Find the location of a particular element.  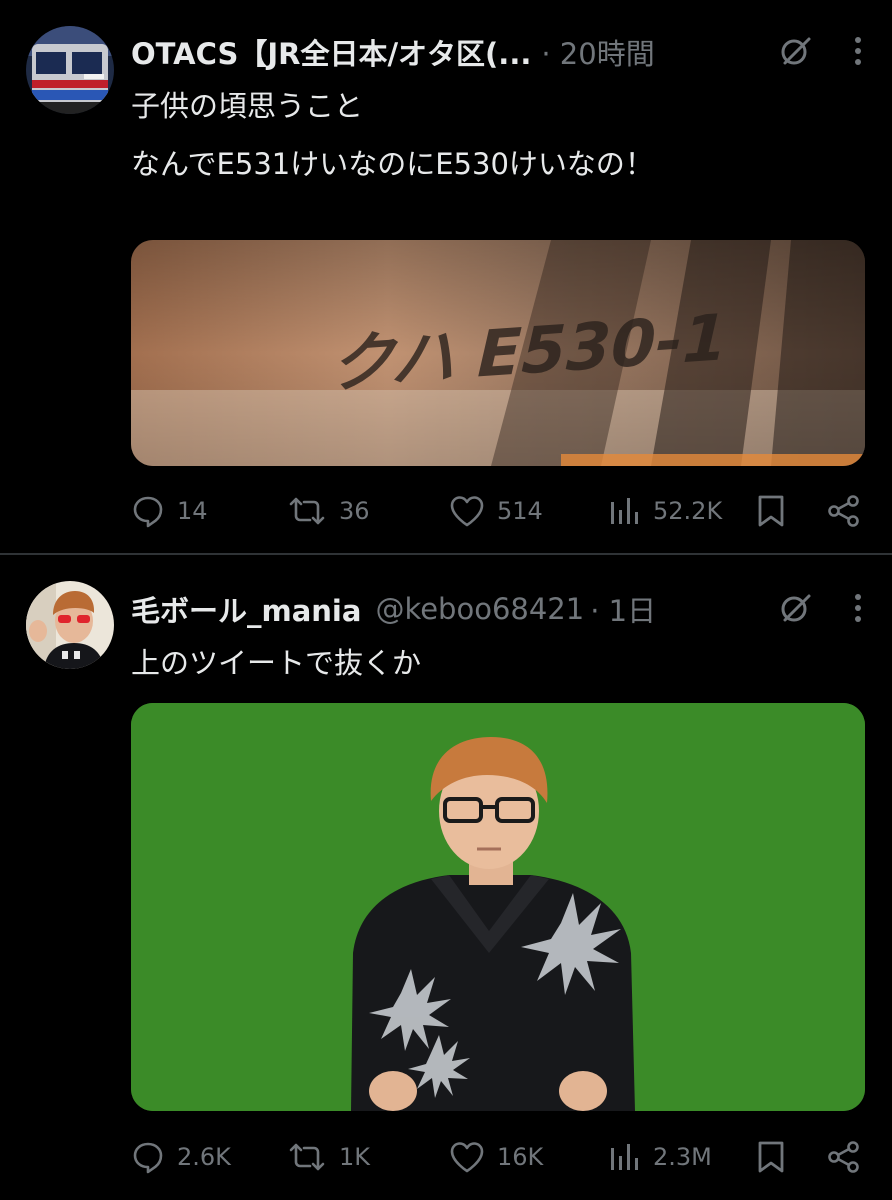

retweet-count: 36 is located at coordinates (354, 511).